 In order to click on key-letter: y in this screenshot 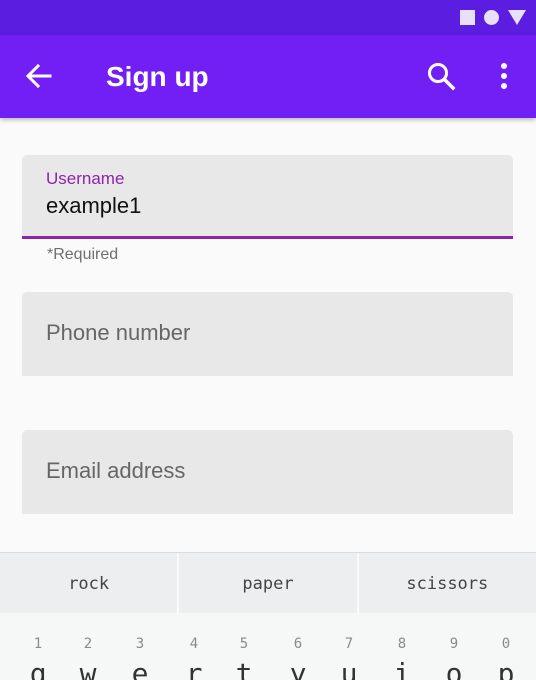, I will do `click(298, 668)`.